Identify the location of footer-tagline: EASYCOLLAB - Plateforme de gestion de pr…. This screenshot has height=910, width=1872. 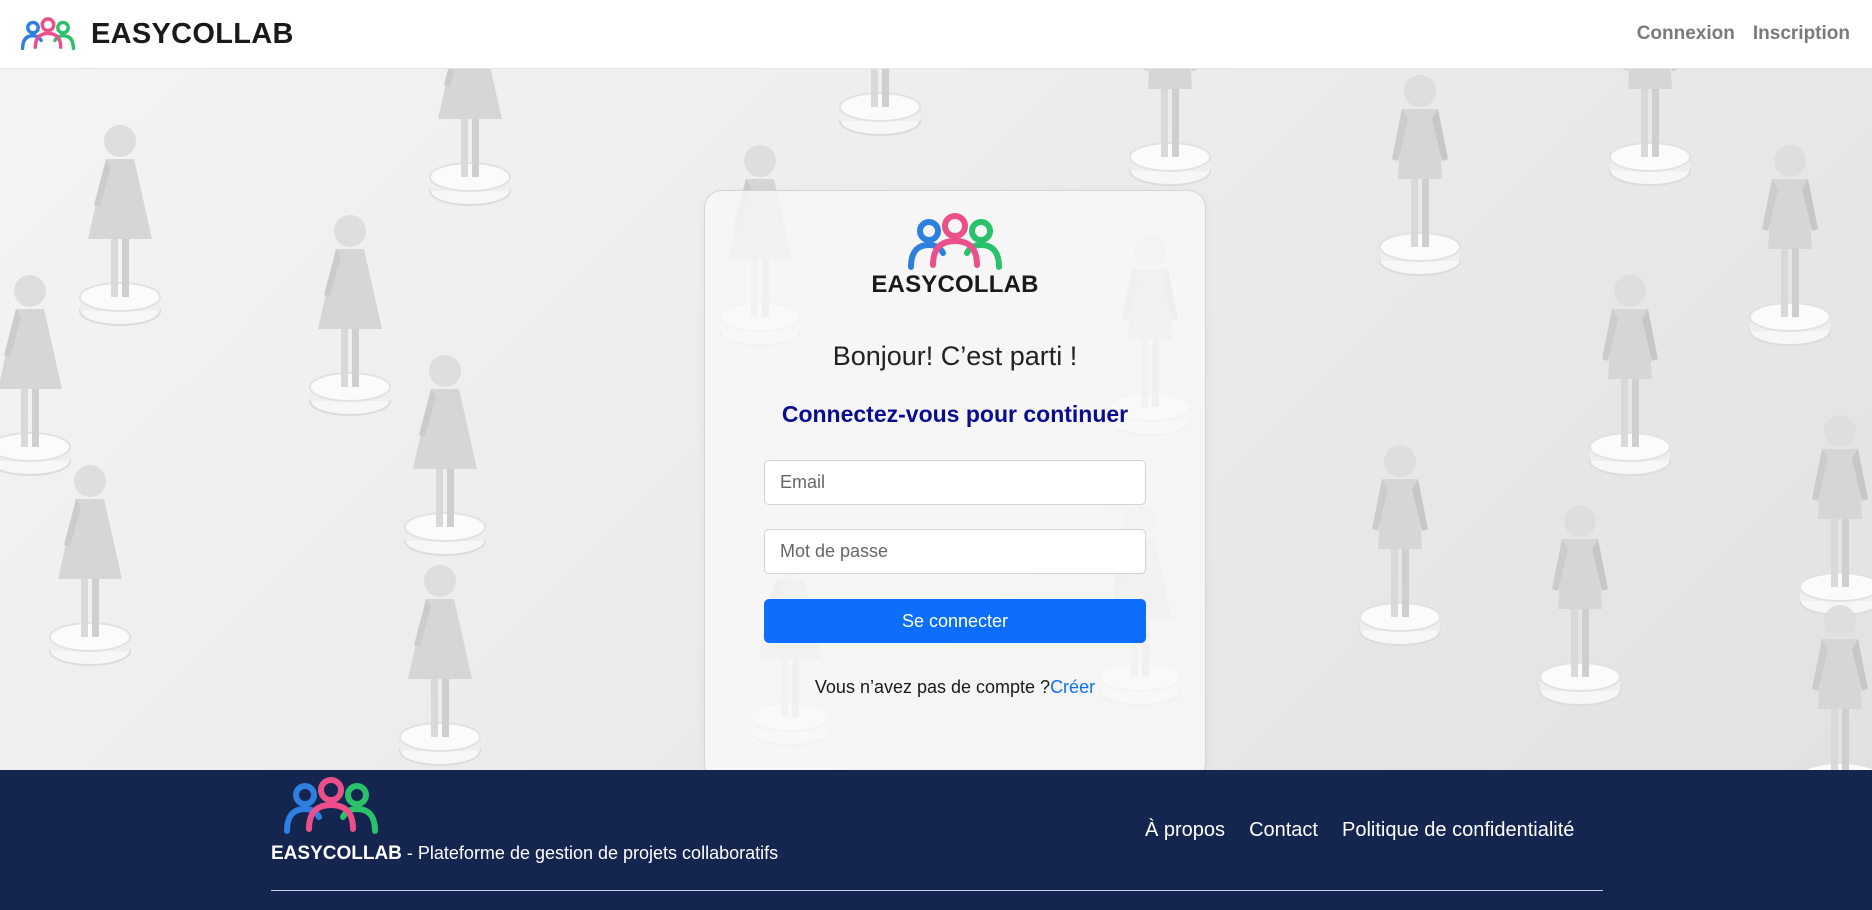
(524, 854).